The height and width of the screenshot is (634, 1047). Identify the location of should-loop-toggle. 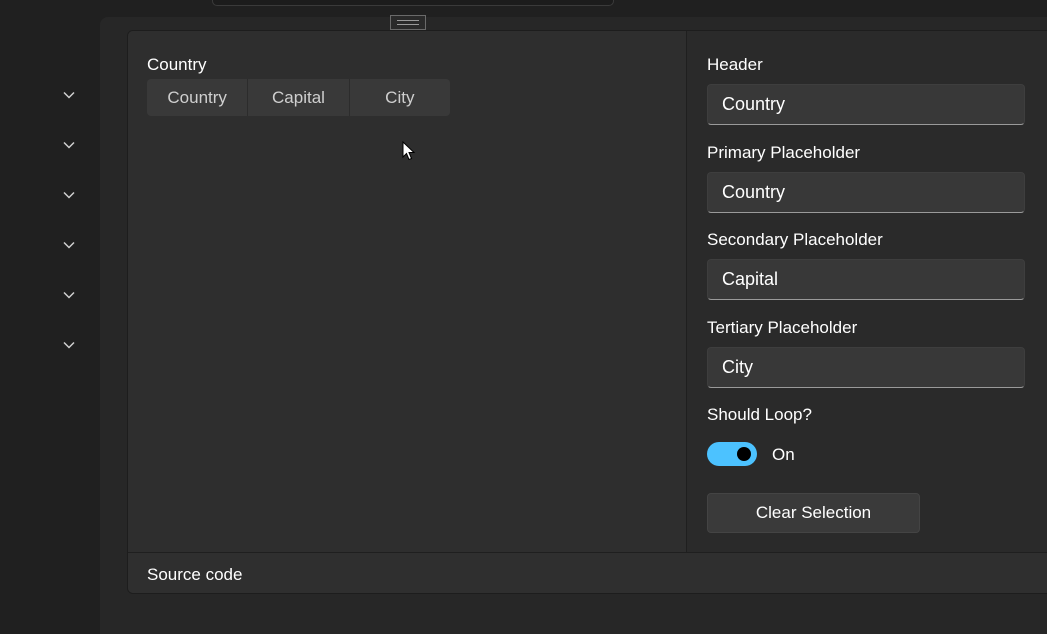
(732, 454).